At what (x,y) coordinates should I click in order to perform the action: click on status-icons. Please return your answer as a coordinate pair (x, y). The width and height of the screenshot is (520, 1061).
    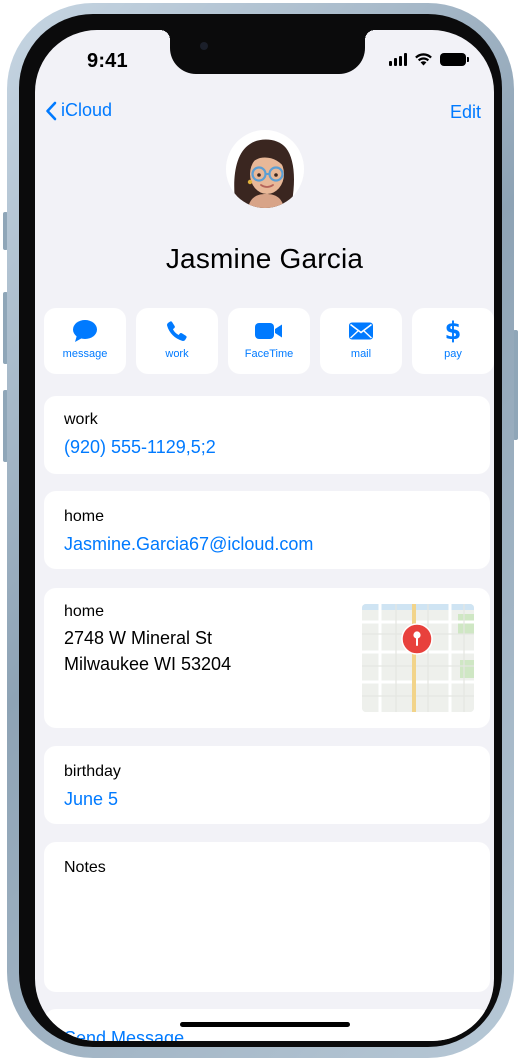
    Looking at the image, I should click on (429, 59).